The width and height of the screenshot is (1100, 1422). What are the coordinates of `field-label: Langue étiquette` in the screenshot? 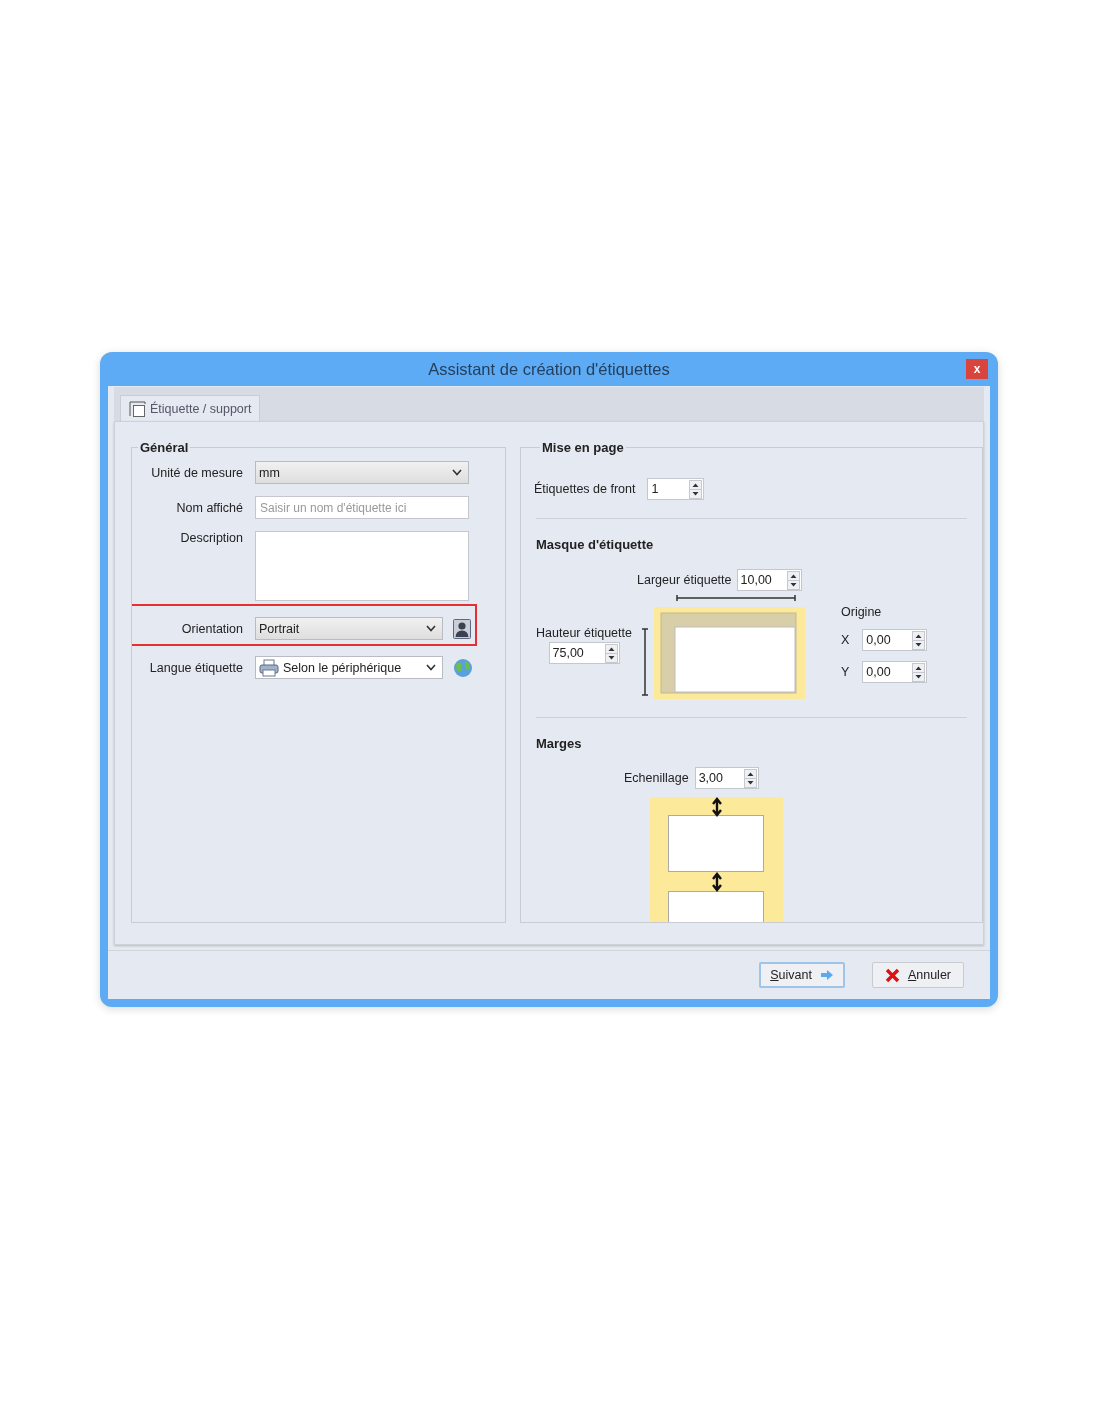 It's located at (195, 667).